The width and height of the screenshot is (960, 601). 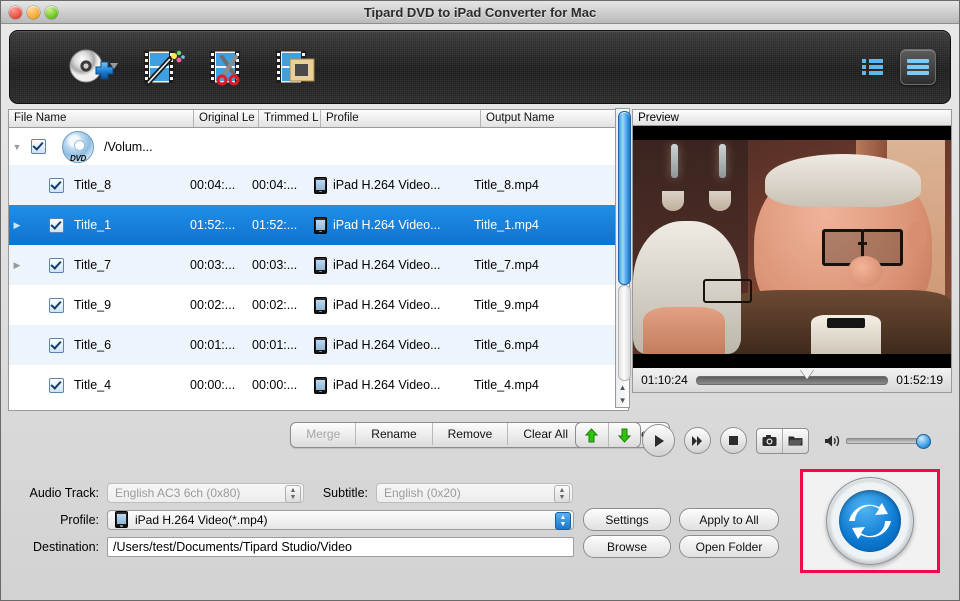 What do you see at coordinates (625, 198) in the screenshot?
I see `scrollbar-thumb` at bounding box center [625, 198].